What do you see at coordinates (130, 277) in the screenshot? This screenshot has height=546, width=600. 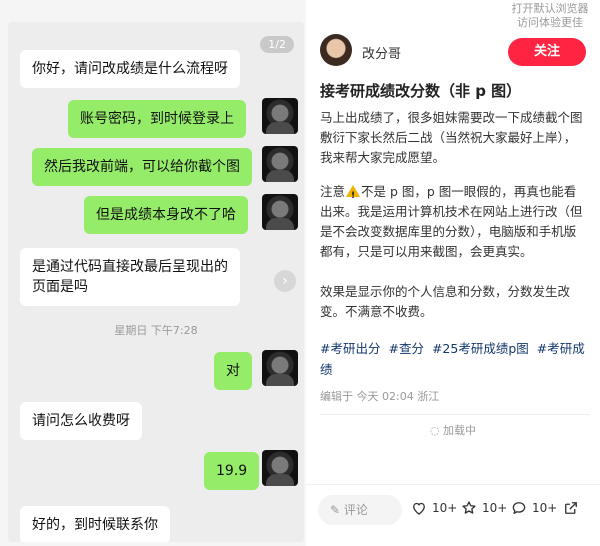 I see `chat-message: 是通过代码直接改最后呈现出的 页面是吗` at bounding box center [130, 277].